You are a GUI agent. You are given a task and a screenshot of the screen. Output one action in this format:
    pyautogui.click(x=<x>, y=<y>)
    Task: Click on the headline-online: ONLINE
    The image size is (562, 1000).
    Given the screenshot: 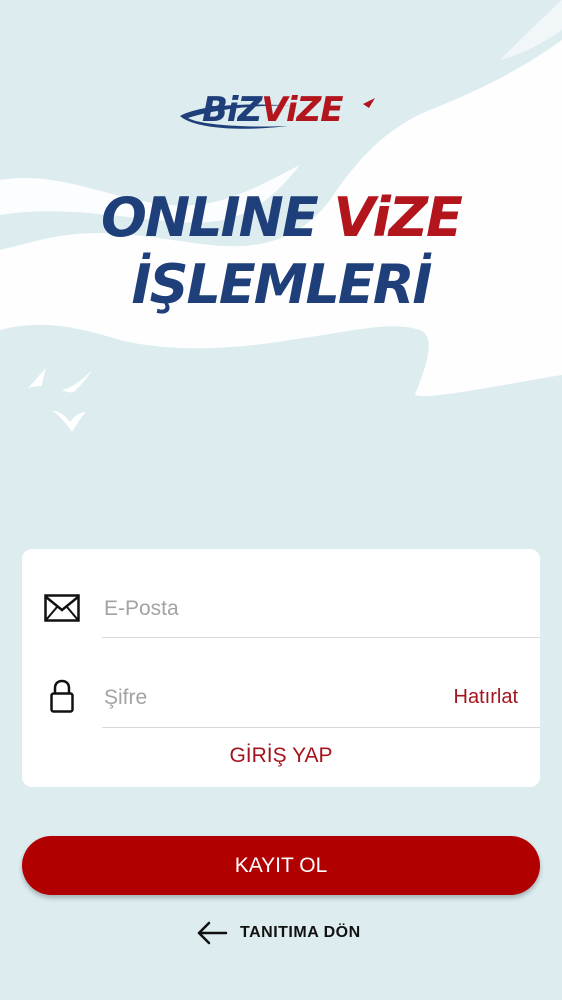 What is the action you would take?
    pyautogui.click(x=210, y=217)
    